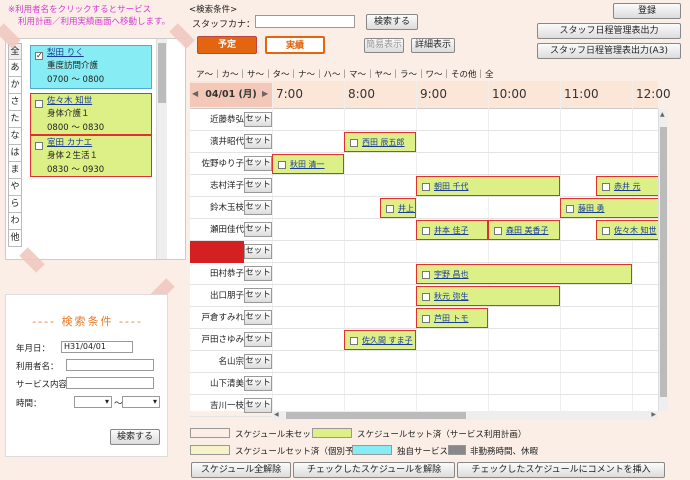 The height and width of the screenshot is (480, 690). I want to click on schedule-block: 井本 佳子, so click(452, 230).